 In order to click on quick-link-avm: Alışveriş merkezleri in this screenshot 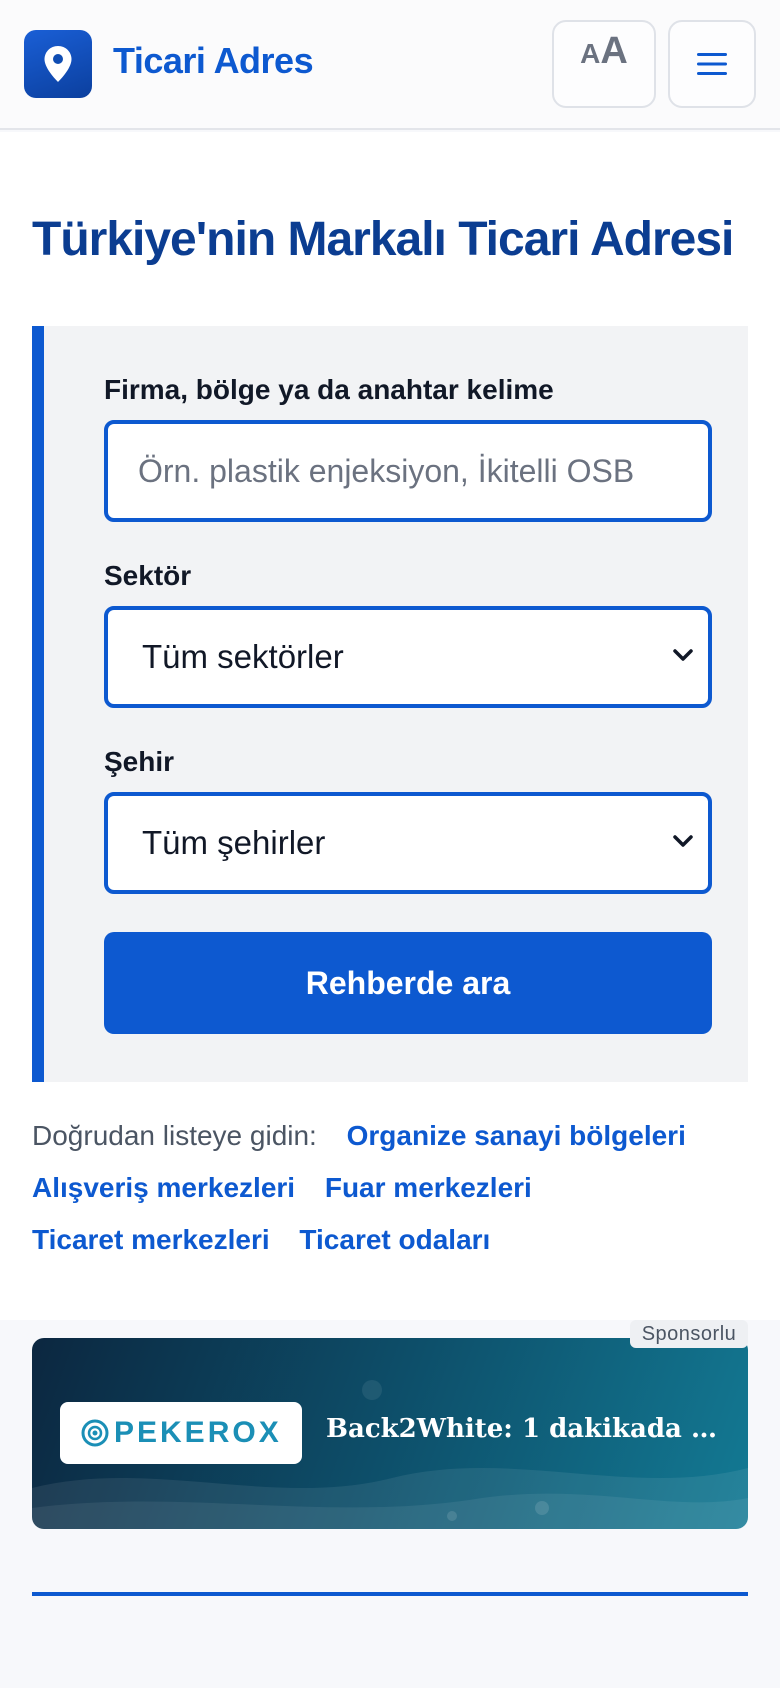, I will do `click(163, 1187)`.